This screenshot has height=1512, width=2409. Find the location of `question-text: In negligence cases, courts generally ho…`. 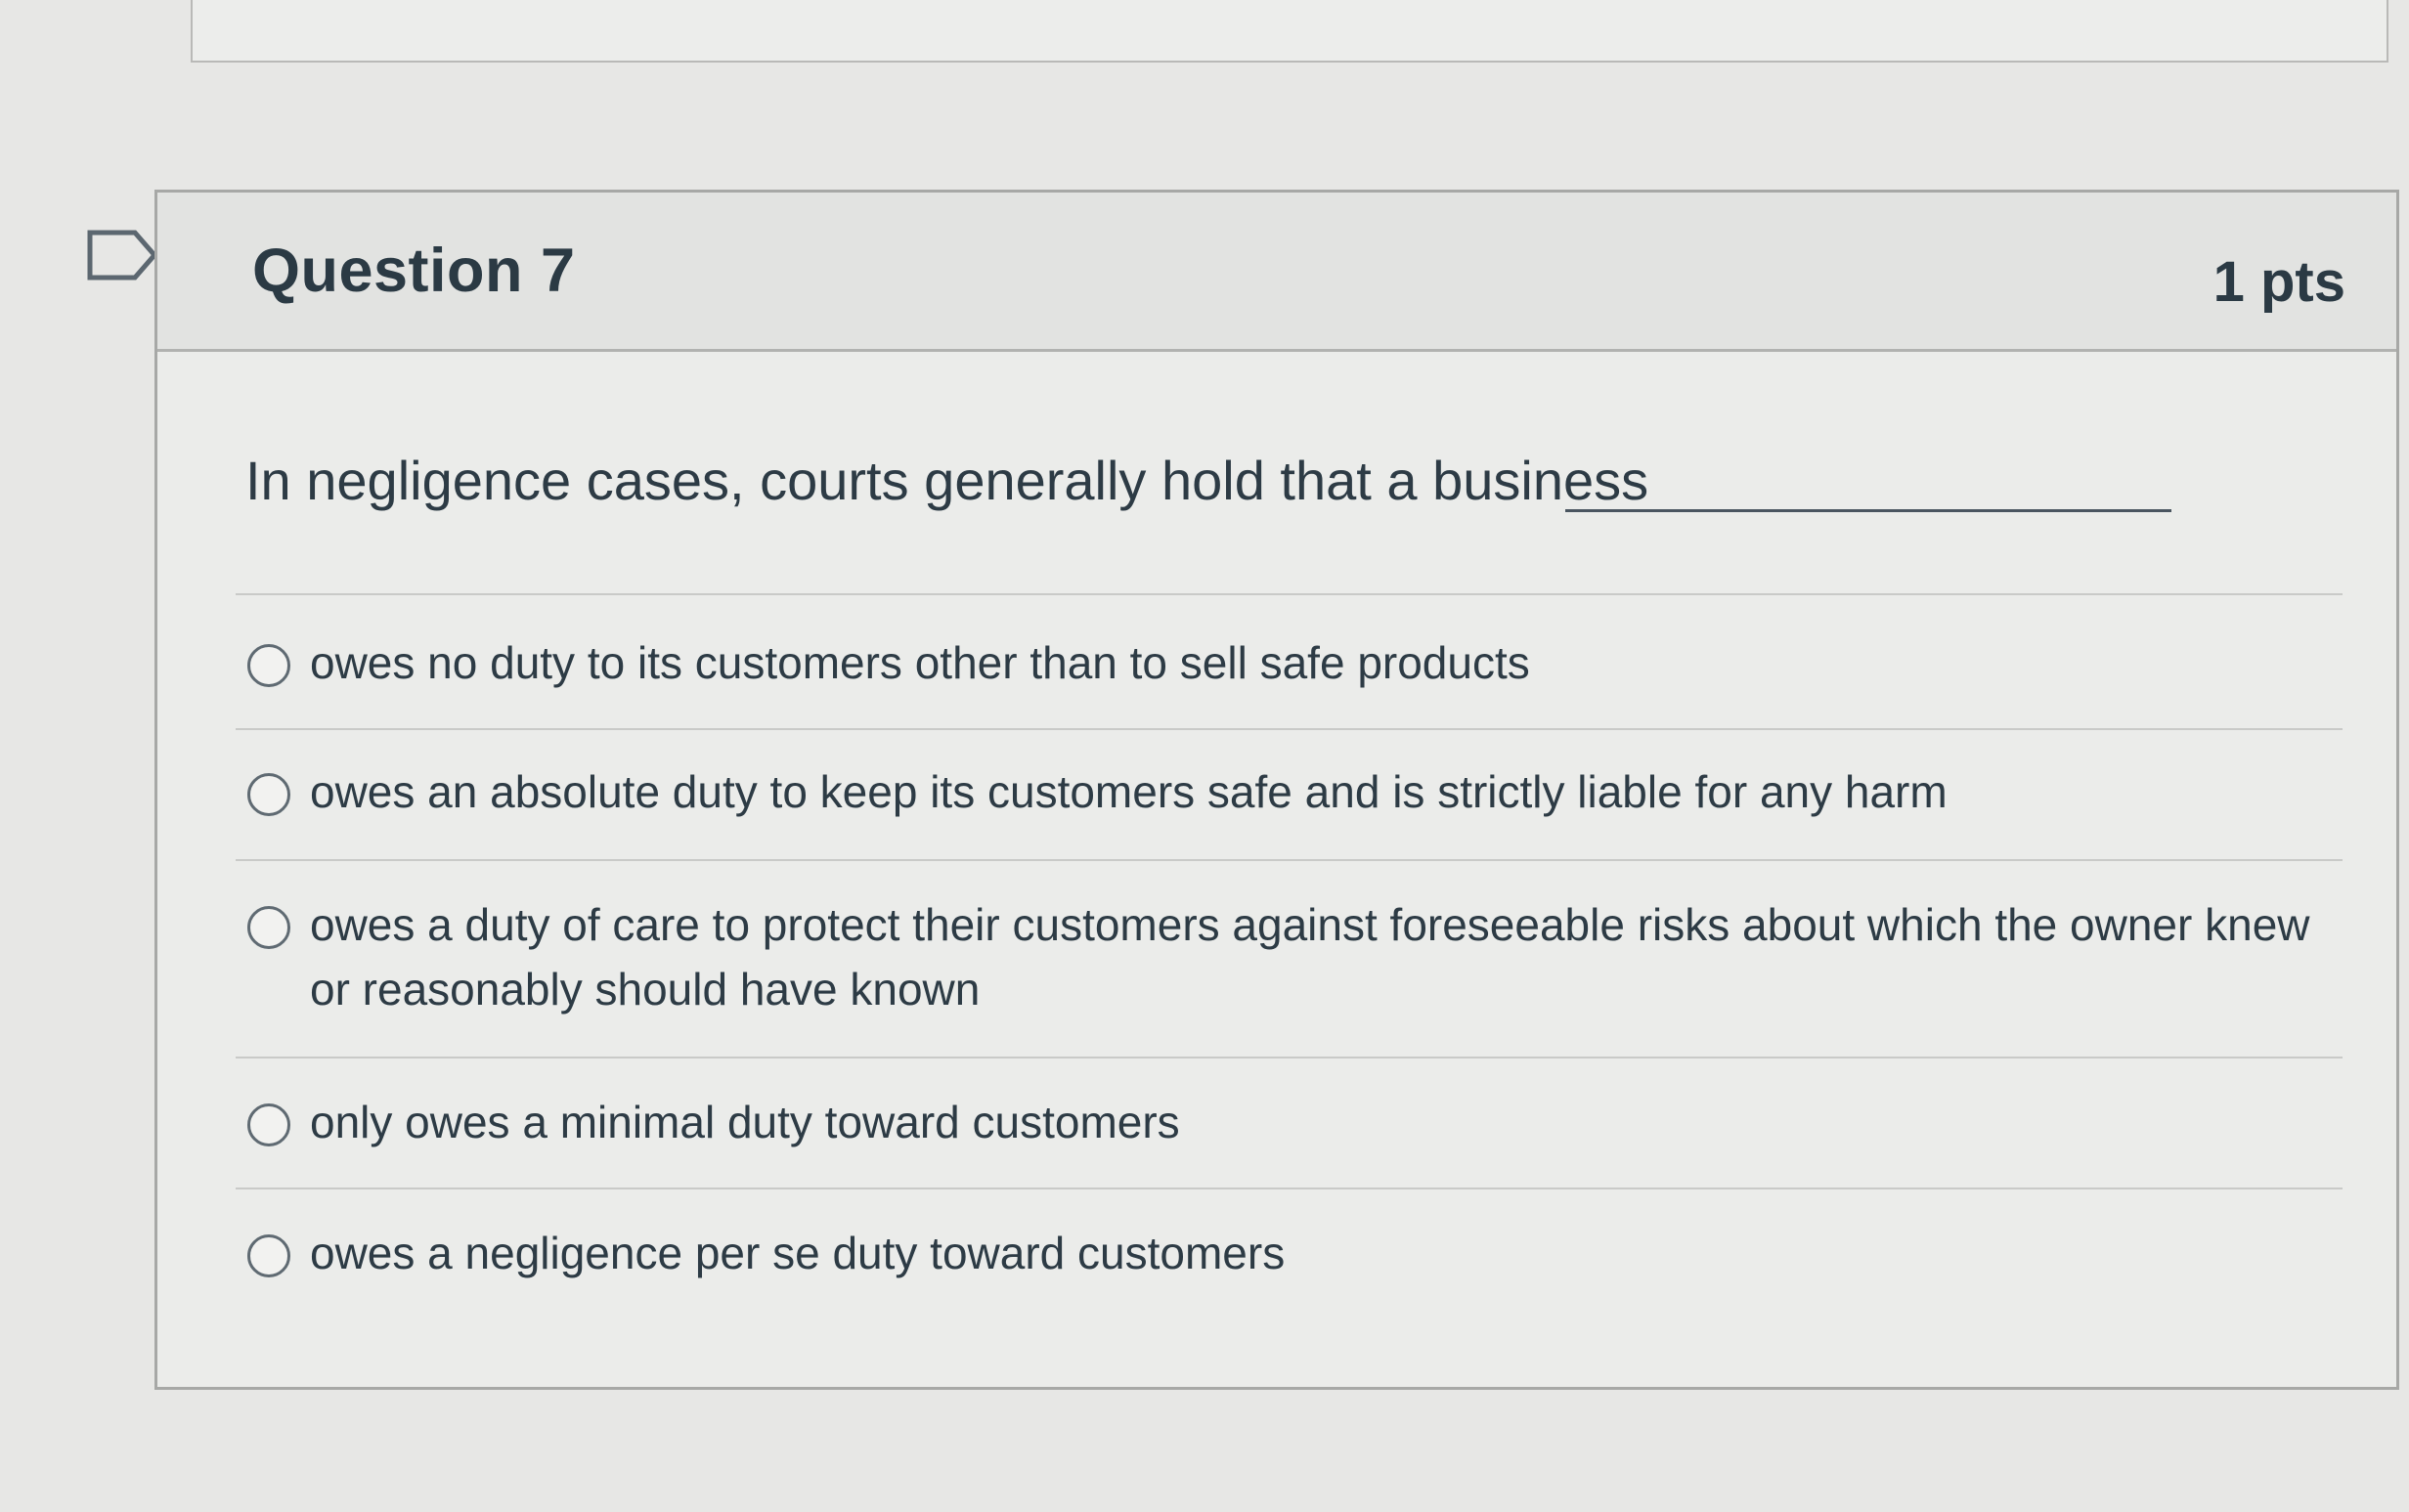

question-text: In negligence cases, courts generally ho… is located at coordinates (947, 480).